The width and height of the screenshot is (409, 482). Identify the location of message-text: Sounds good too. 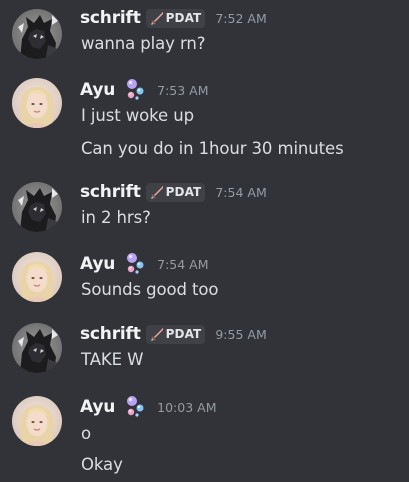
(150, 289).